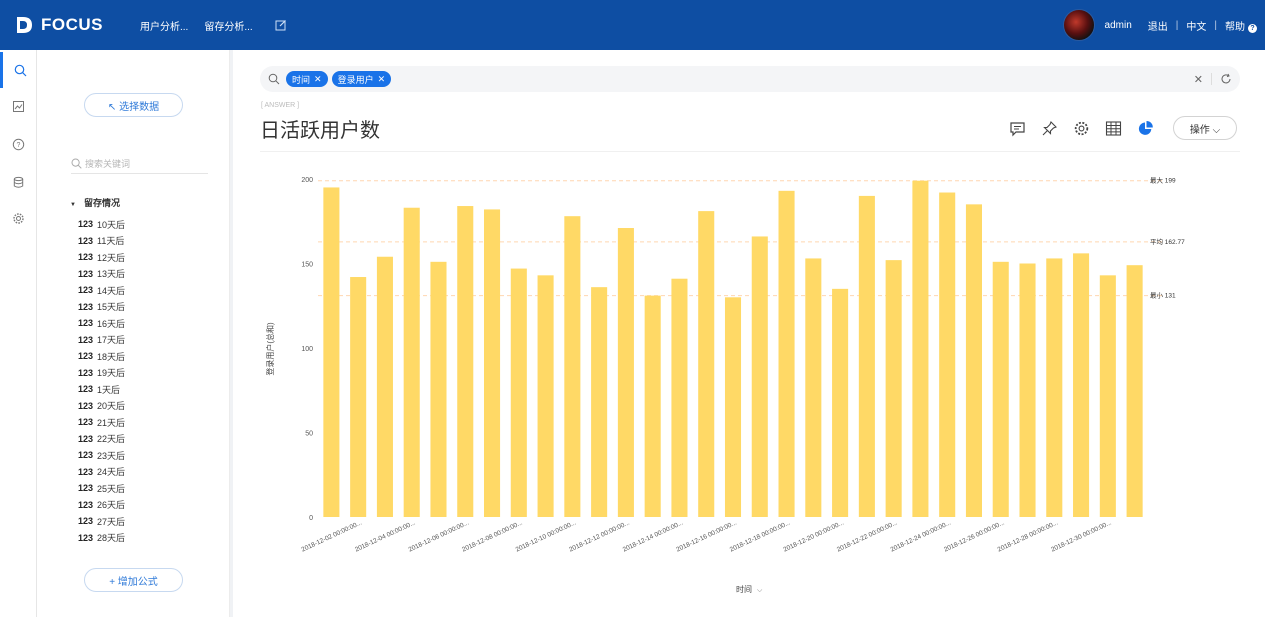  What do you see at coordinates (101, 439) in the screenshot?
I see `field-item: 123 22天后` at bounding box center [101, 439].